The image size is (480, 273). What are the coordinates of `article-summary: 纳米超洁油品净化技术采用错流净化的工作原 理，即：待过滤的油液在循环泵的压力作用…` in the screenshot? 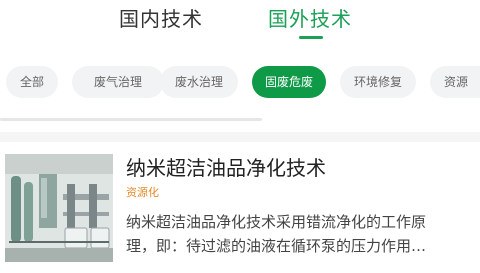 It's located at (298, 234).